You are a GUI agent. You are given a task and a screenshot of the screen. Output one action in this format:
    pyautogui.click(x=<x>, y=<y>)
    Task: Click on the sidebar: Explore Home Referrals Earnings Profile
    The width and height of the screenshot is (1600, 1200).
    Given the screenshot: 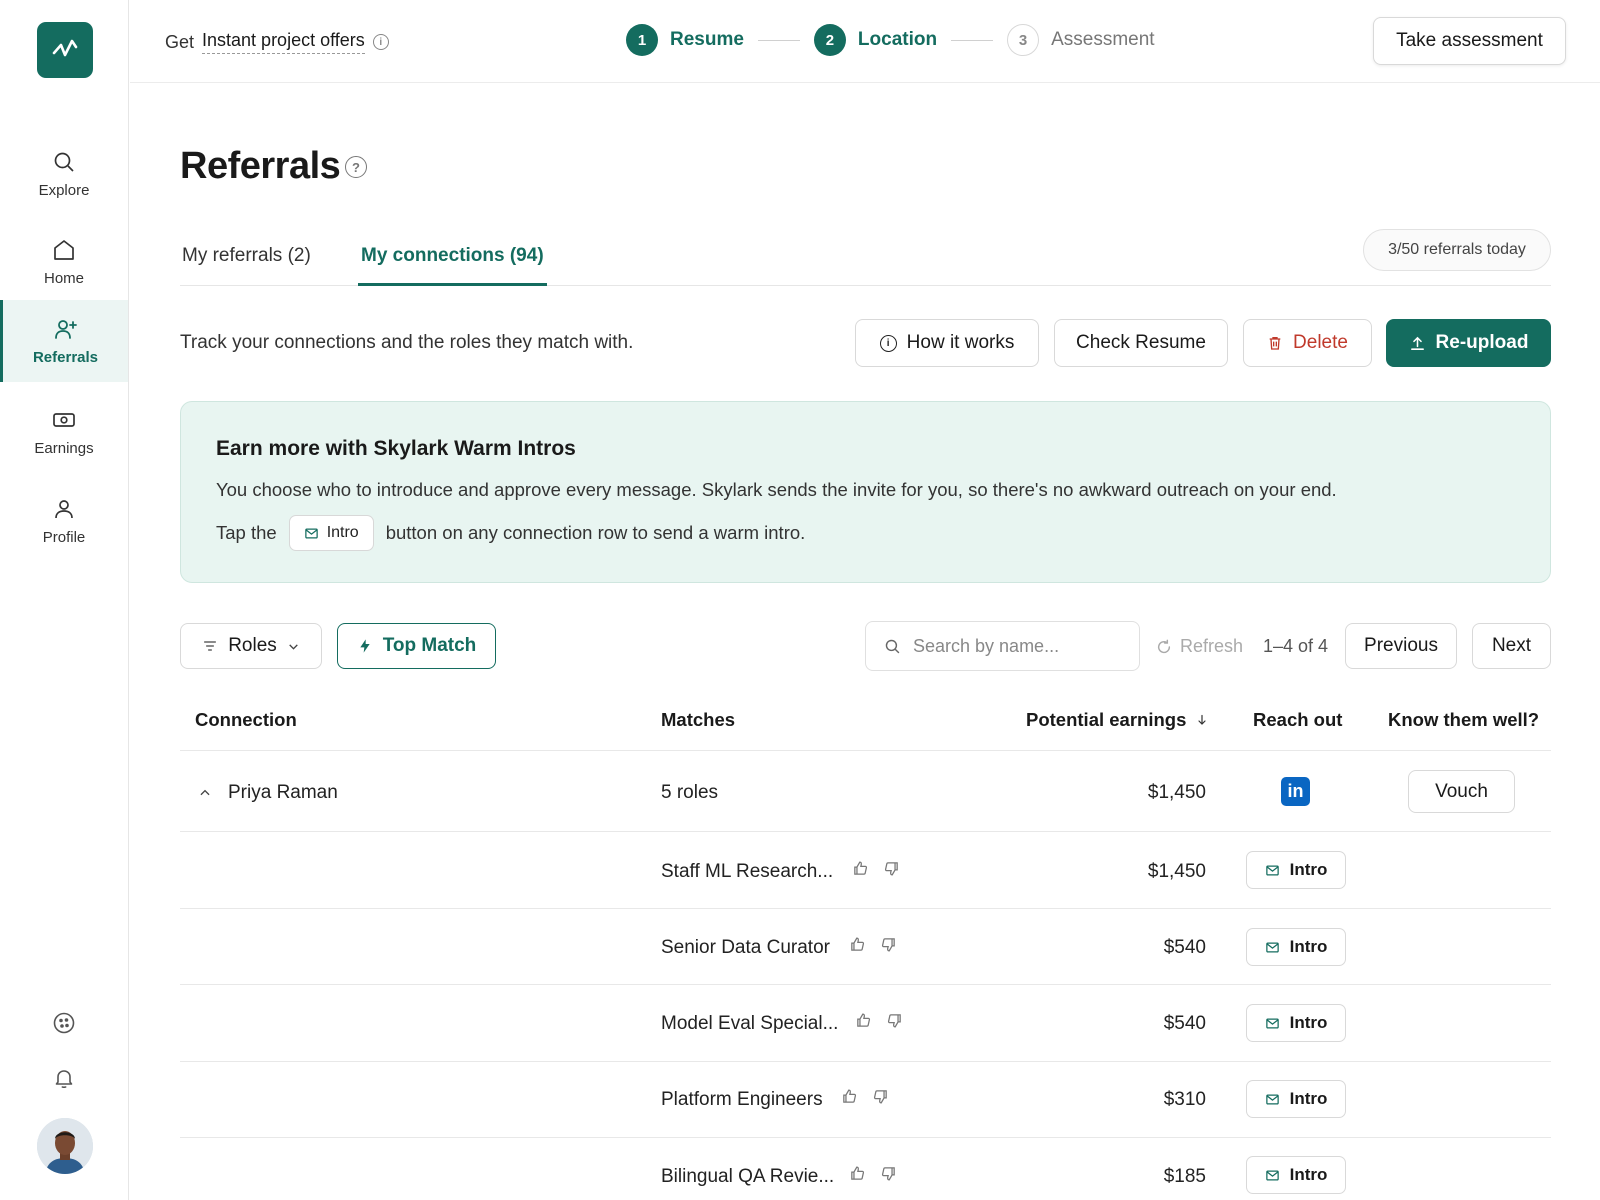 What is the action you would take?
    pyautogui.click(x=64, y=600)
    